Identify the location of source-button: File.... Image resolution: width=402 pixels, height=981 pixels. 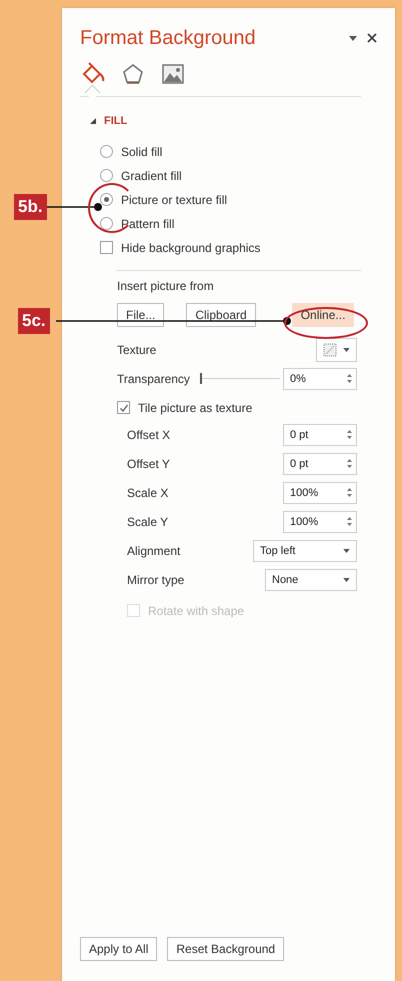
(140, 315).